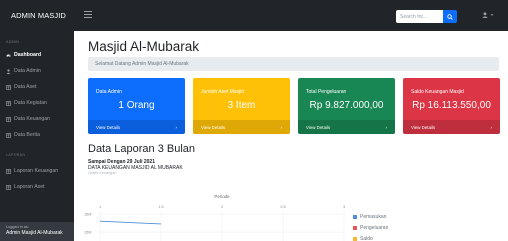 This screenshot has width=508, height=241. What do you see at coordinates (29, 187) in the screenshot?
I see `sidebar-item-label: Laporan Aset` at bounding box center [29, 187].